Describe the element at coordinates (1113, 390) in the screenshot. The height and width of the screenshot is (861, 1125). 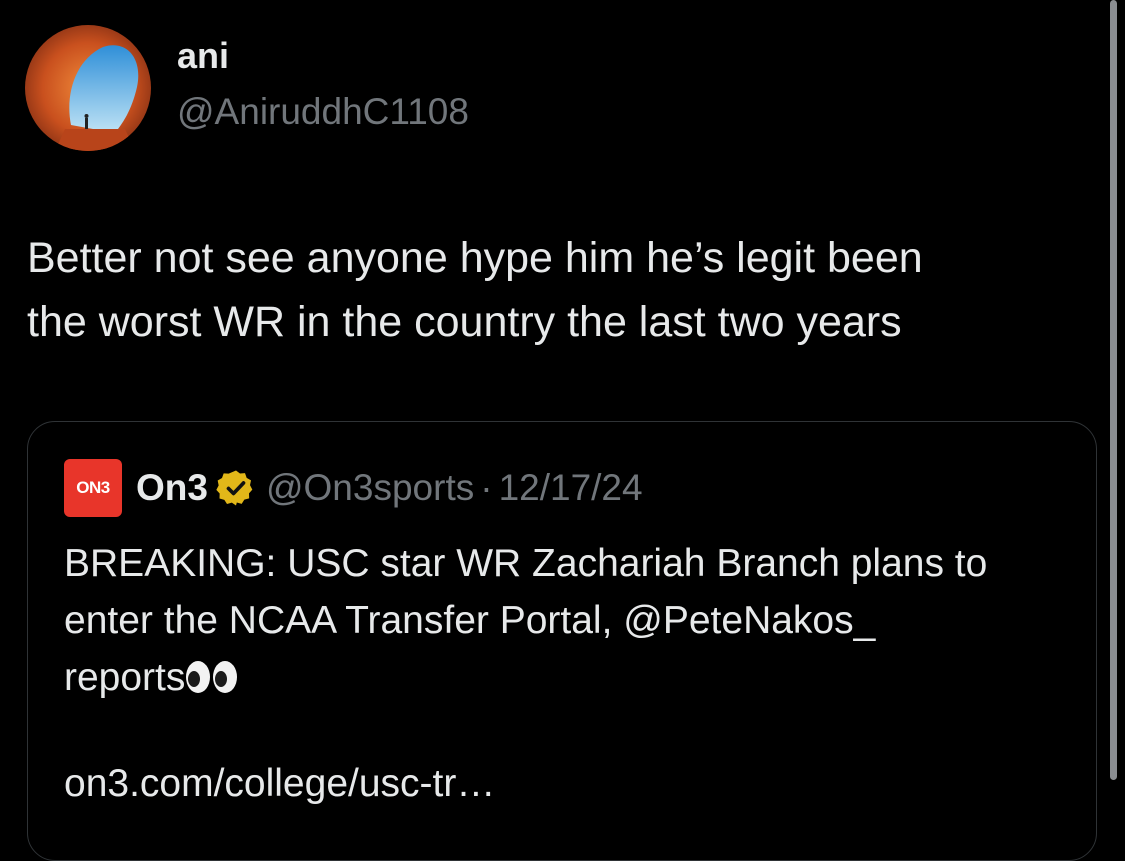
I see `vertical-scrollbar` at that location.